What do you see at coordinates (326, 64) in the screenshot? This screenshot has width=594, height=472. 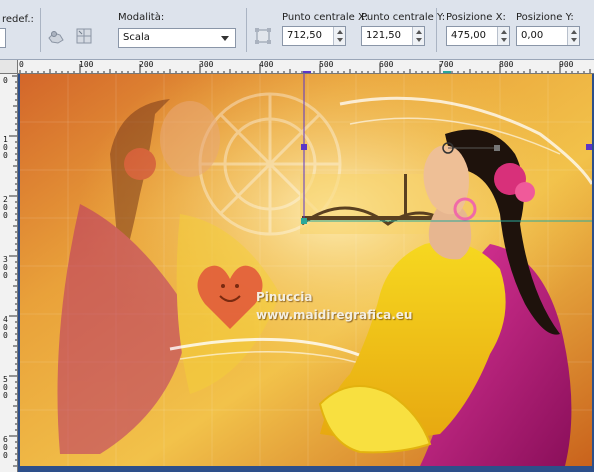 I see `ruler-label: 500` at bounding box center [326, 64].